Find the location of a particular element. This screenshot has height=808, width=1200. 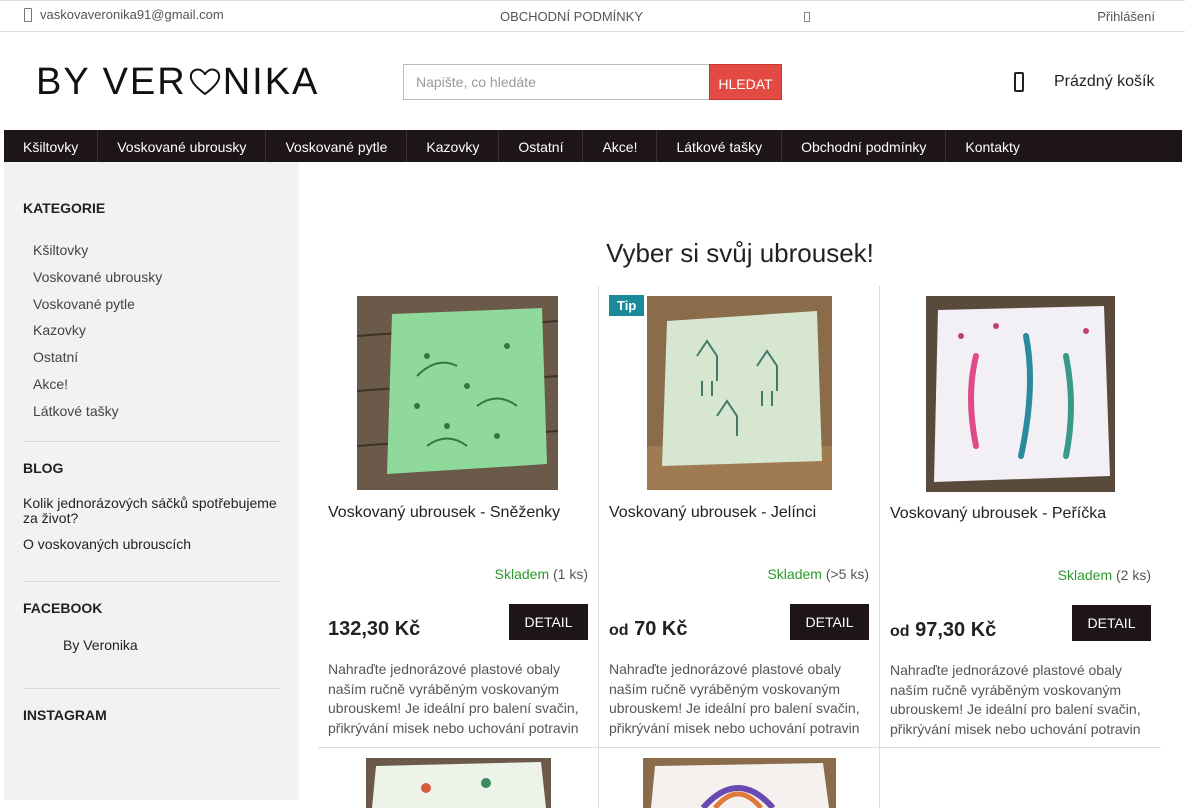

product-name: Voskovaný ubrousek - Sněženky is located at coordinates (459, 513).